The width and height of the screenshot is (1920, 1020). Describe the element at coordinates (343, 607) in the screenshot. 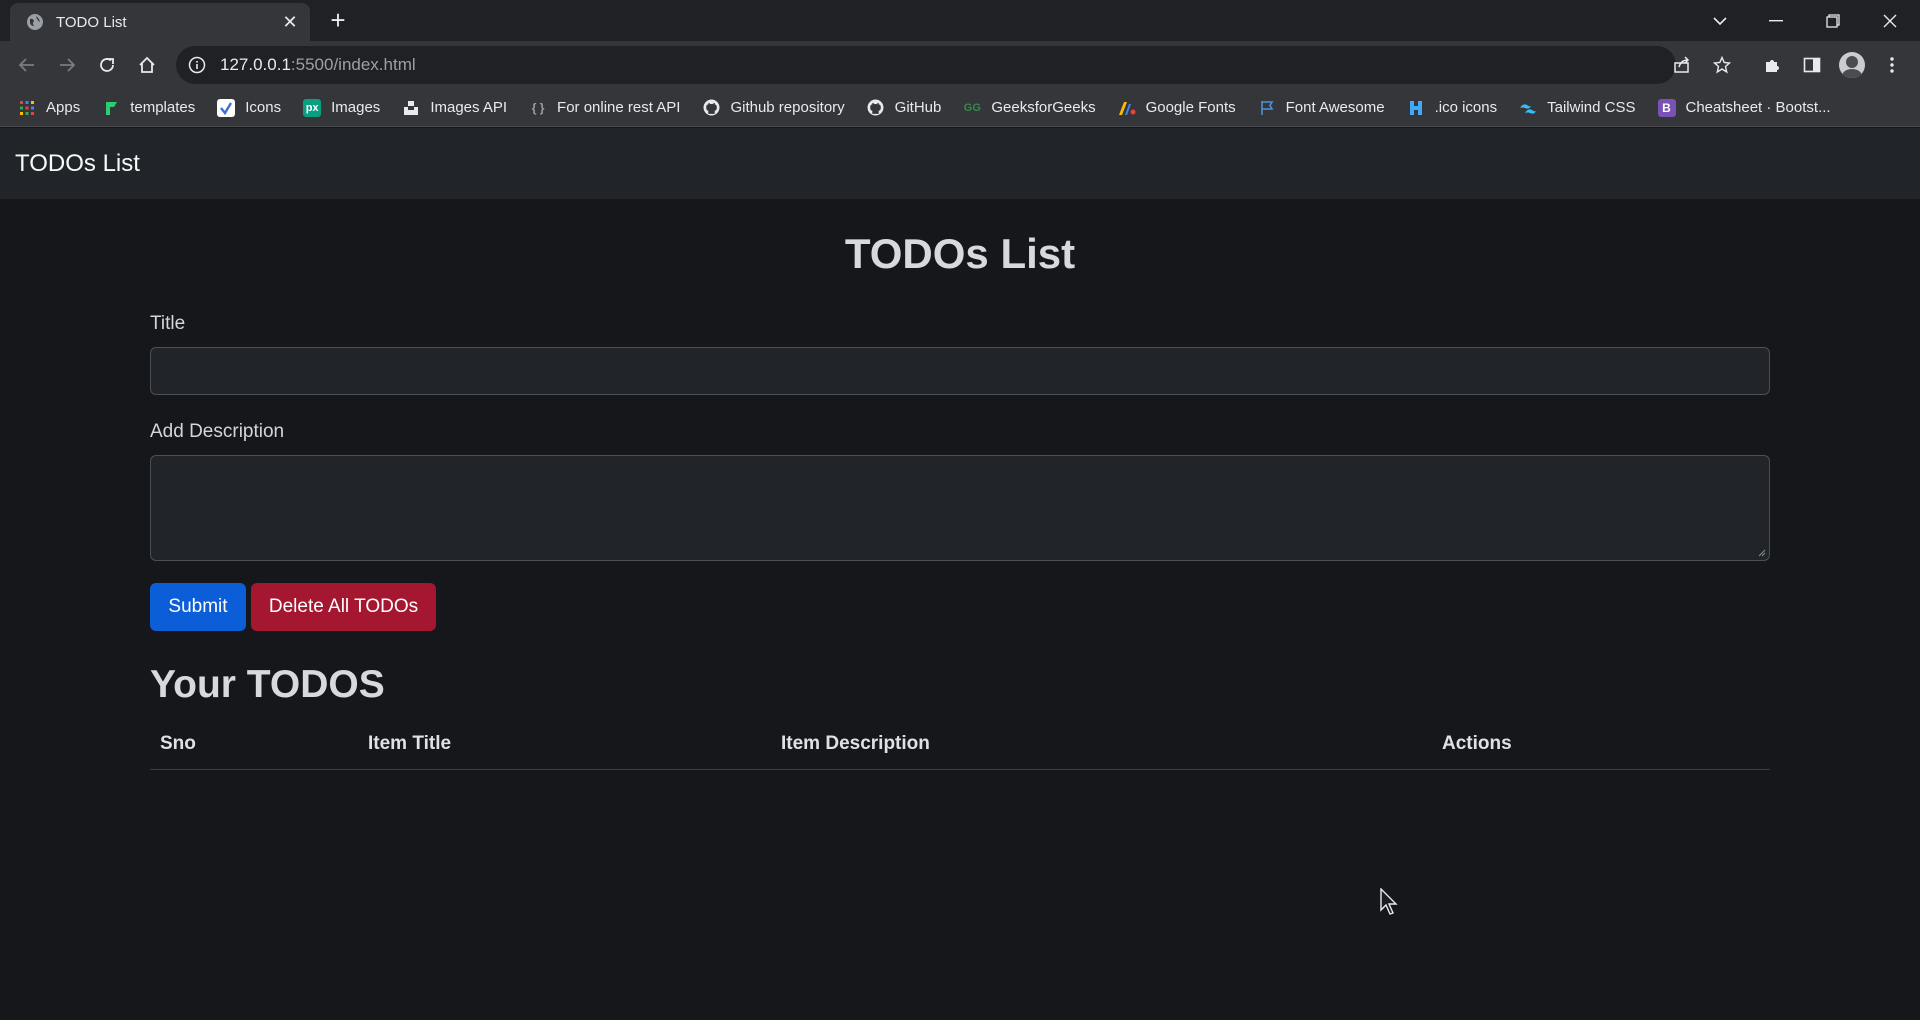

I see `delete-all-button: Delete All TODOs` at that location.